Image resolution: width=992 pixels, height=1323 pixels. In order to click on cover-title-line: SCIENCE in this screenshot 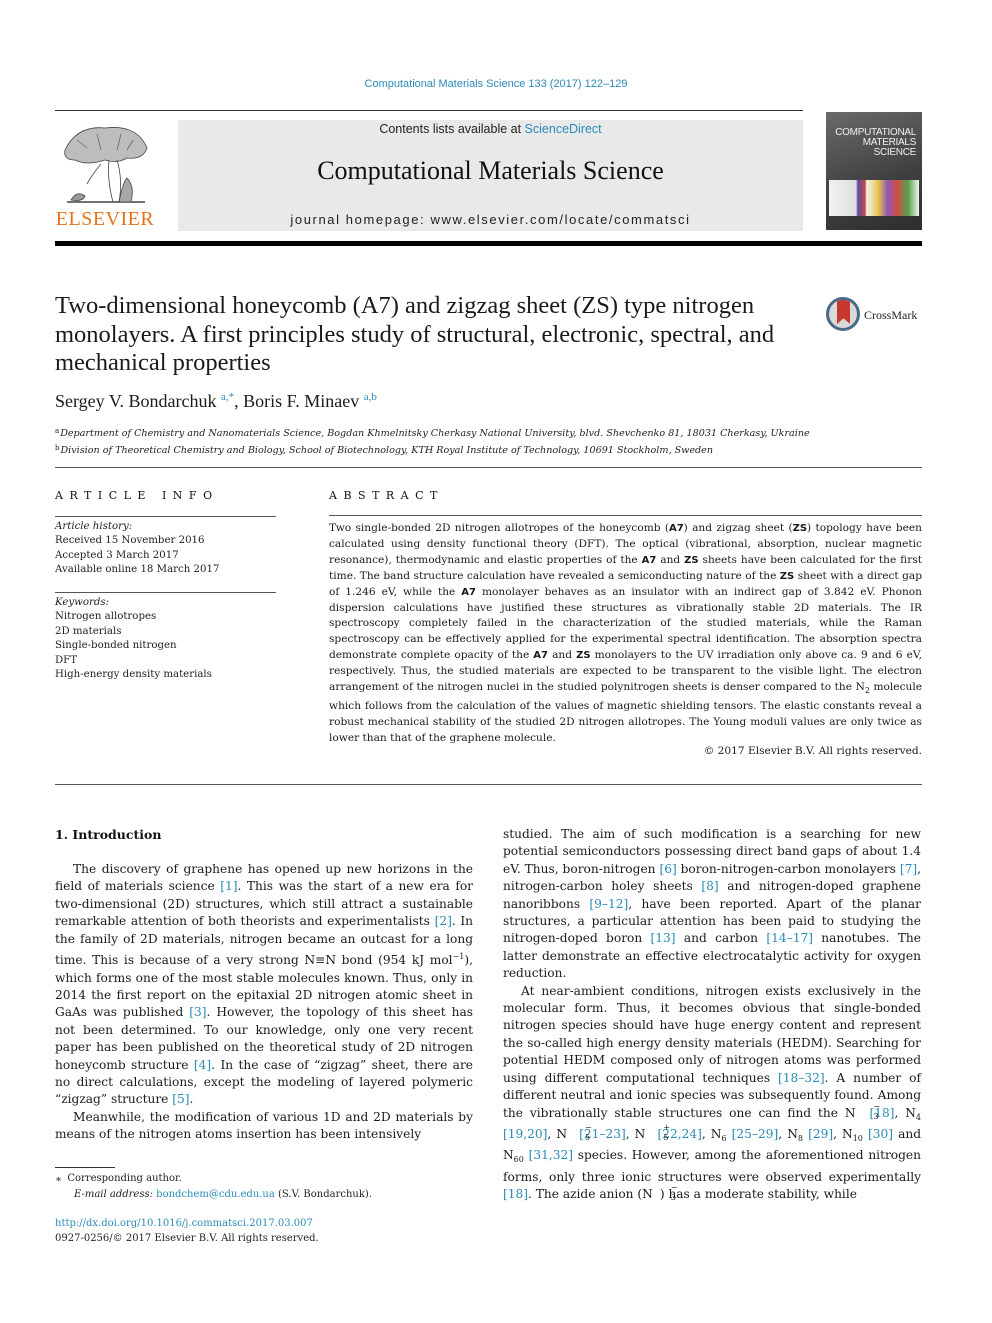, I will do `click(895, 152)`.